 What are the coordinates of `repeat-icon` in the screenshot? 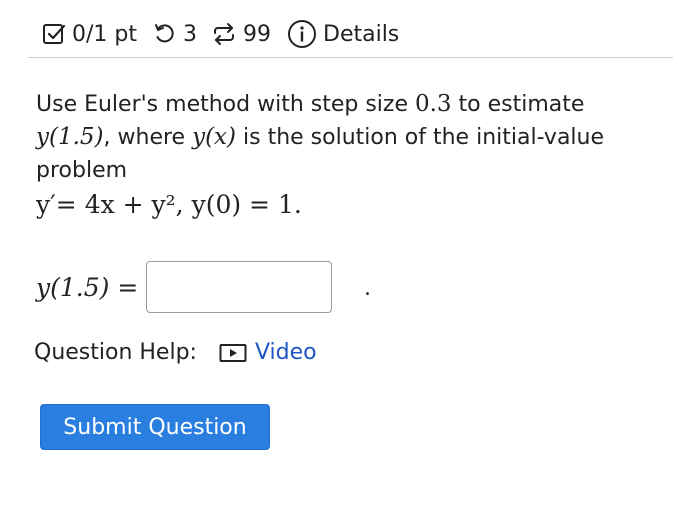 It's located at (224, 34).